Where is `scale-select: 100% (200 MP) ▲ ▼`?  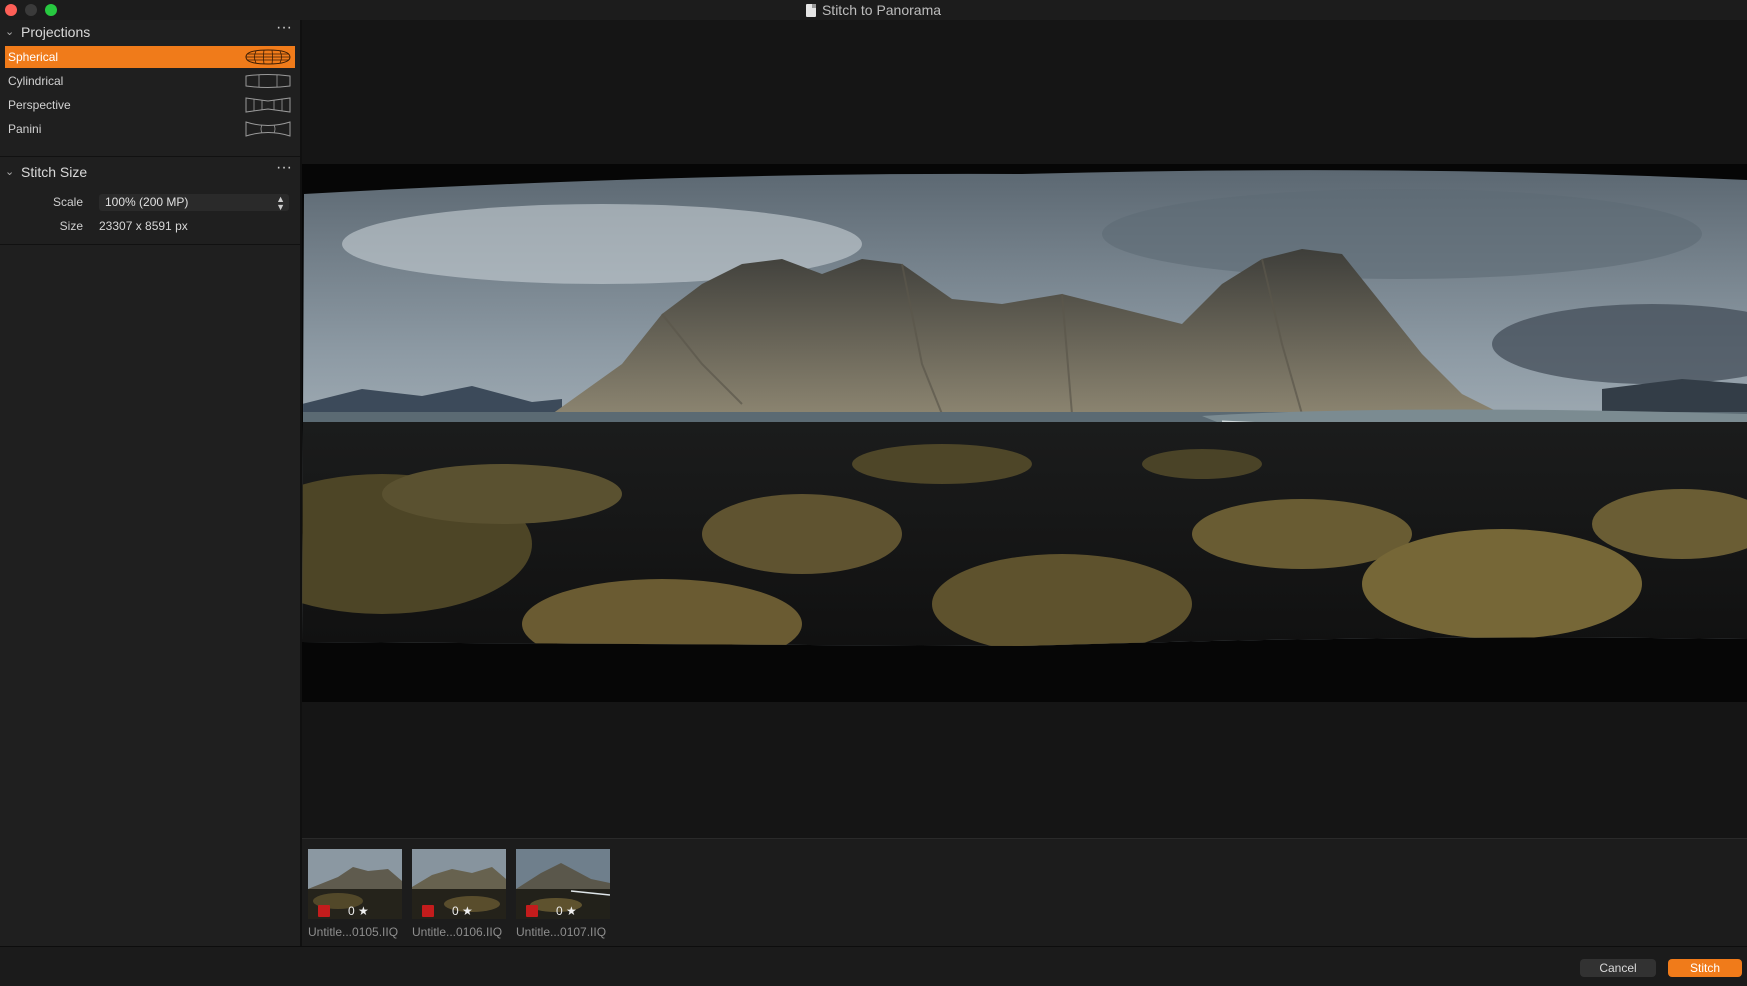 scale-select: 100% (200 MP) ▲ ▼ is located at coordinates (194, 203).